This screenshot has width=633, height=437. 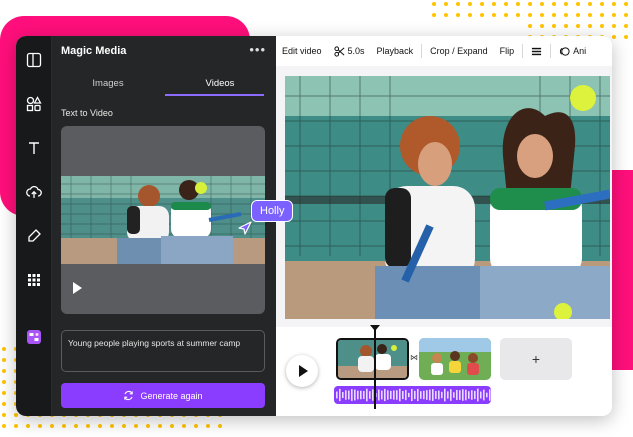 I want to click on active-tab-indicator, so click(x=214, y=95).